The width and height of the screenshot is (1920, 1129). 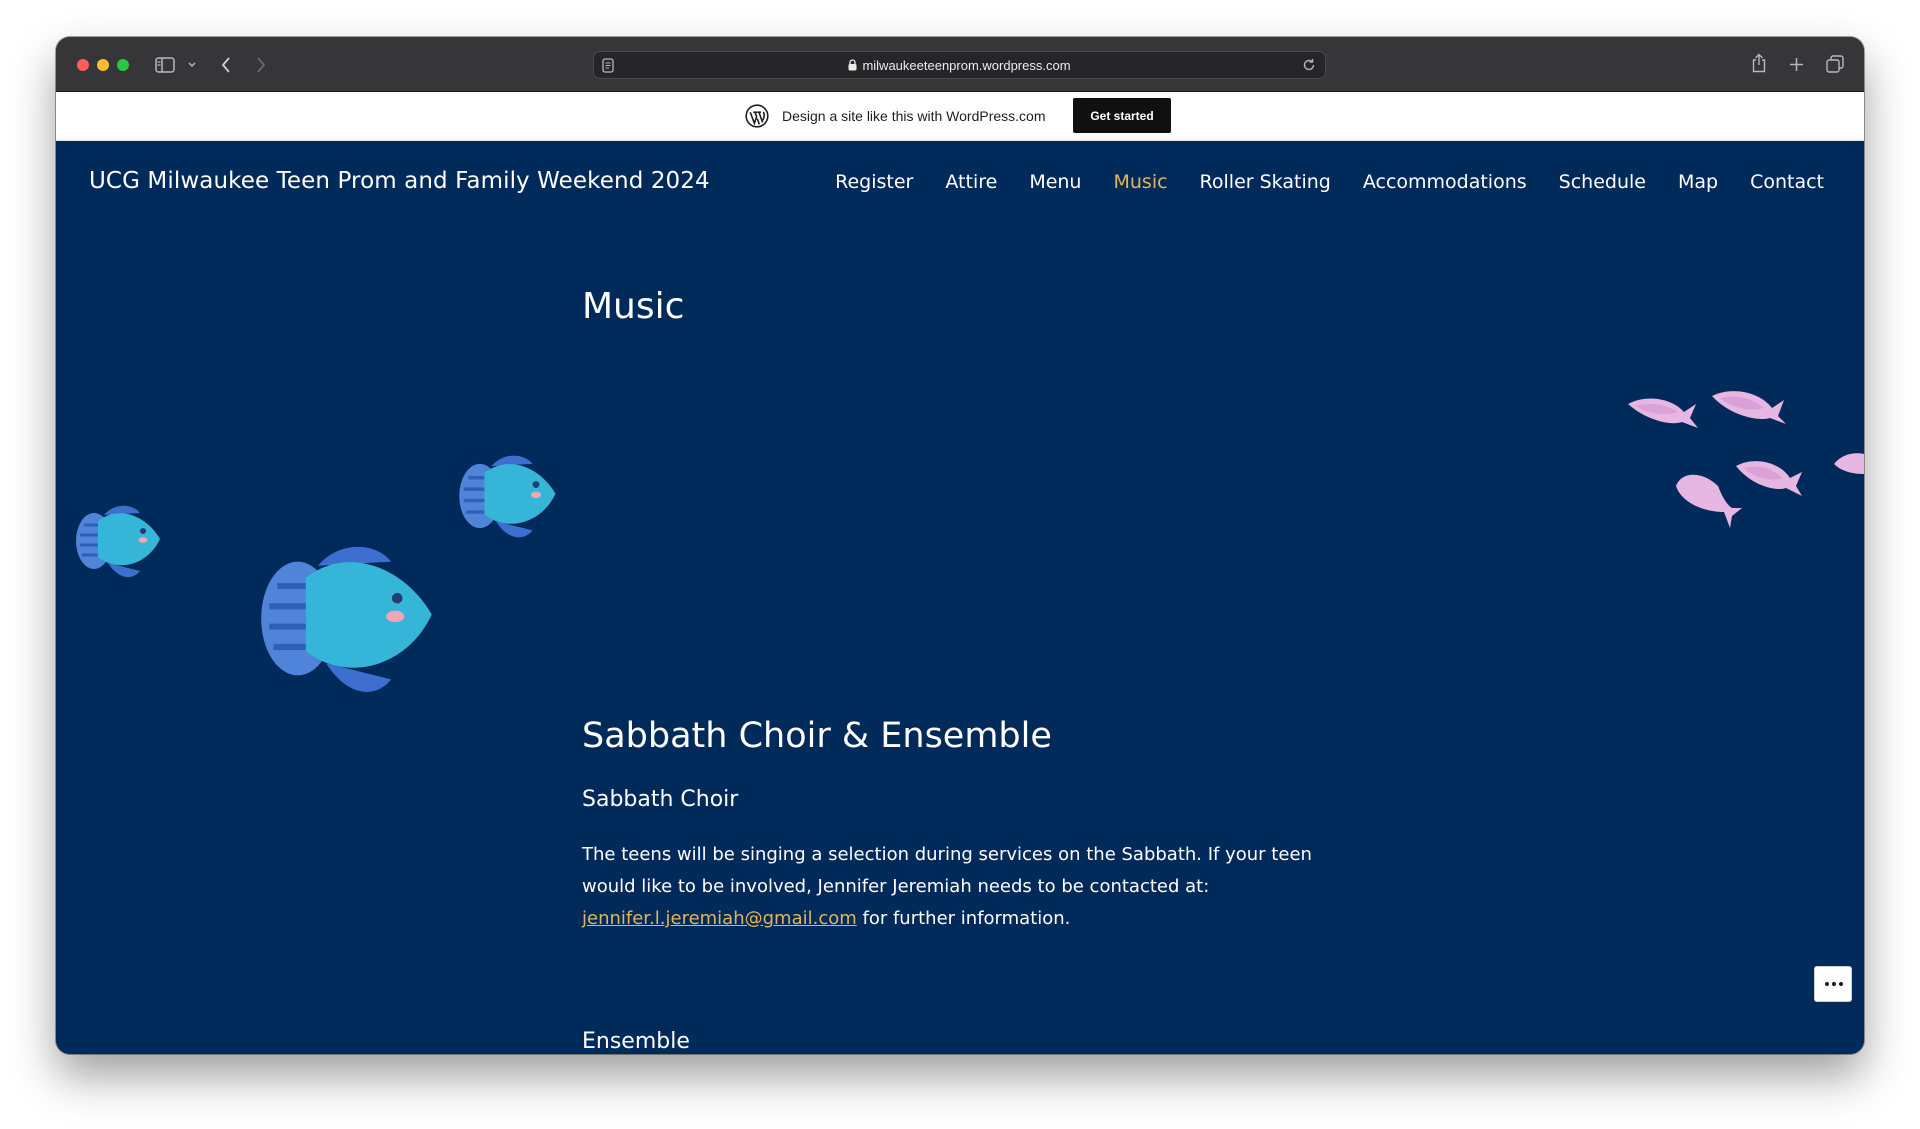 What do you see at coordinates (1122, 115) in the screenshot?
I see `get-started-button: Get started` at bounding box center [1122, 115].